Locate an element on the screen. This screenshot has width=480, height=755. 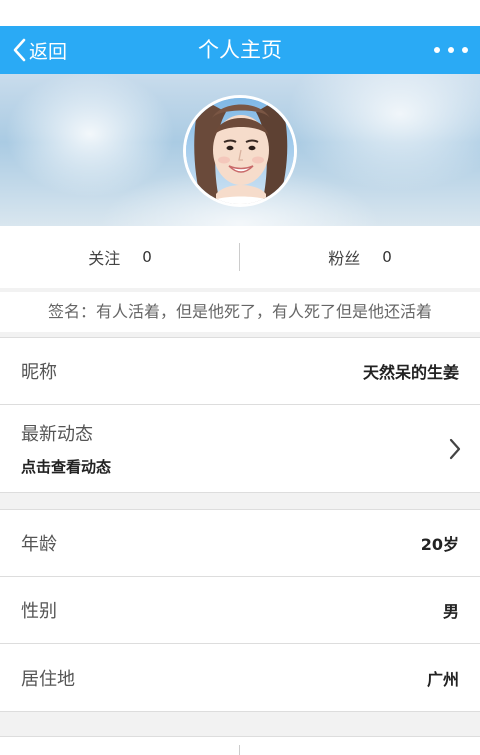
follow-stats-bar: 关注 0 粉丝 0 is located at coordinates (240, 257).